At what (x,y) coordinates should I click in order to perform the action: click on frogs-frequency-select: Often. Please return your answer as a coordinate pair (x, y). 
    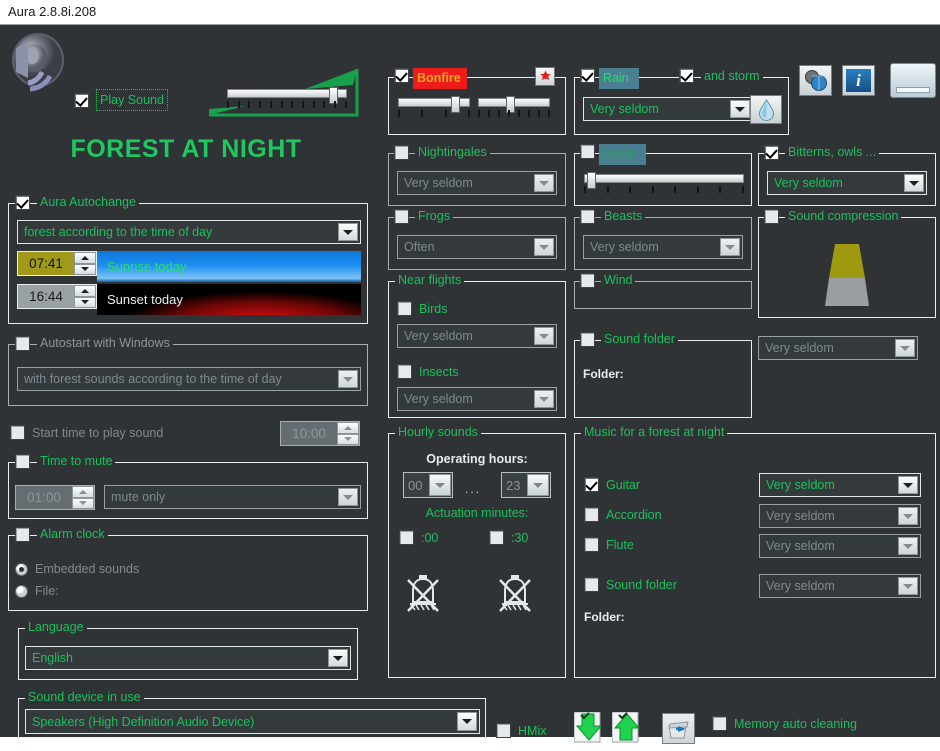
    Looking at the image, I should click on (477, 247).